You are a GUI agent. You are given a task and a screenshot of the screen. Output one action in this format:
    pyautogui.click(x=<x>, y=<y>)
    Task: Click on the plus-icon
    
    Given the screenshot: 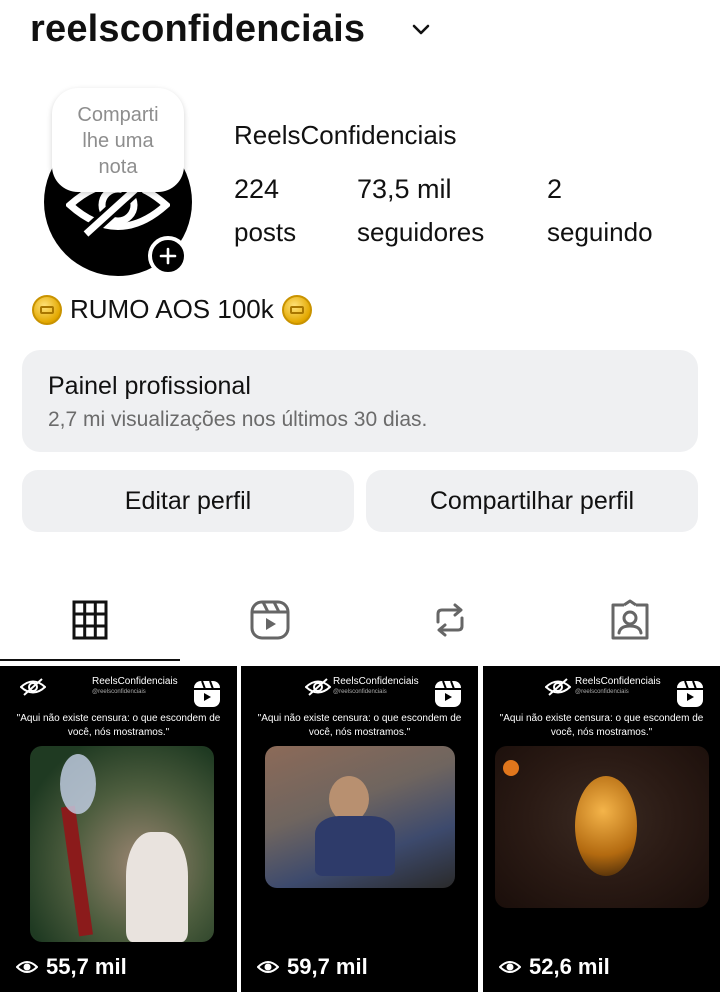 What is the action you would take?
    pyautogui.click(x=168, y=256)
    